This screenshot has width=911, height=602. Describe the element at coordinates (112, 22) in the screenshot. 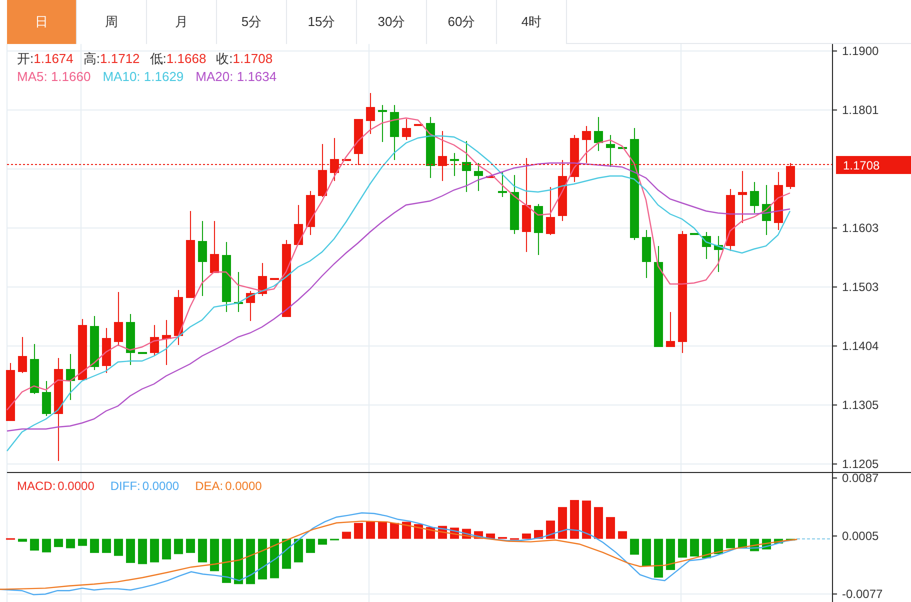

I see `timeframe-tab: 周` at that location.